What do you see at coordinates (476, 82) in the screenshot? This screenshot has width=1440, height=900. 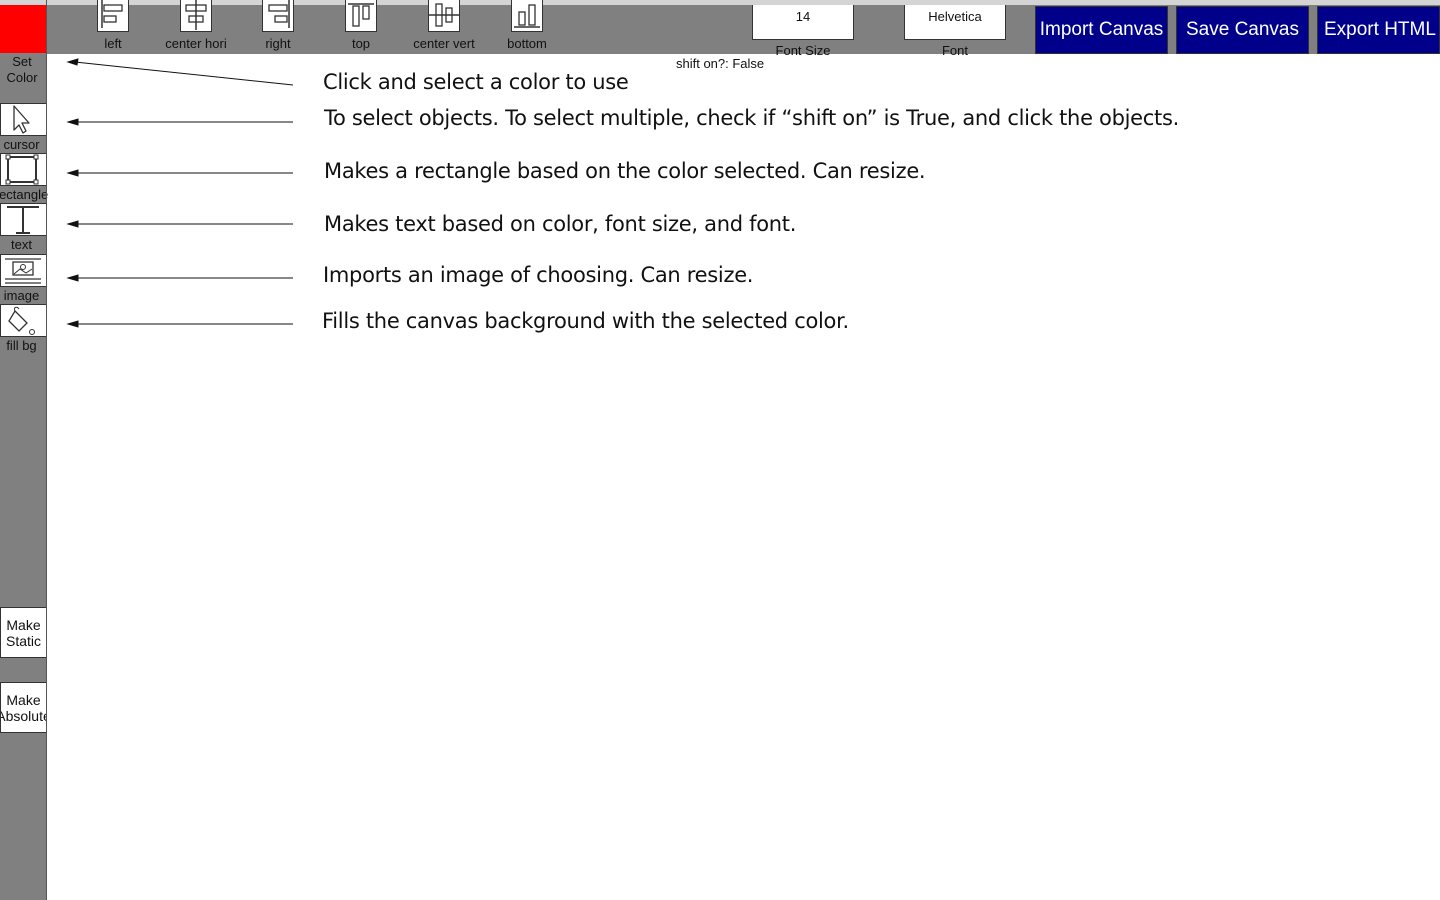 I see `instruction-color: Click and select a color to use` at bounding box center [476, 82].